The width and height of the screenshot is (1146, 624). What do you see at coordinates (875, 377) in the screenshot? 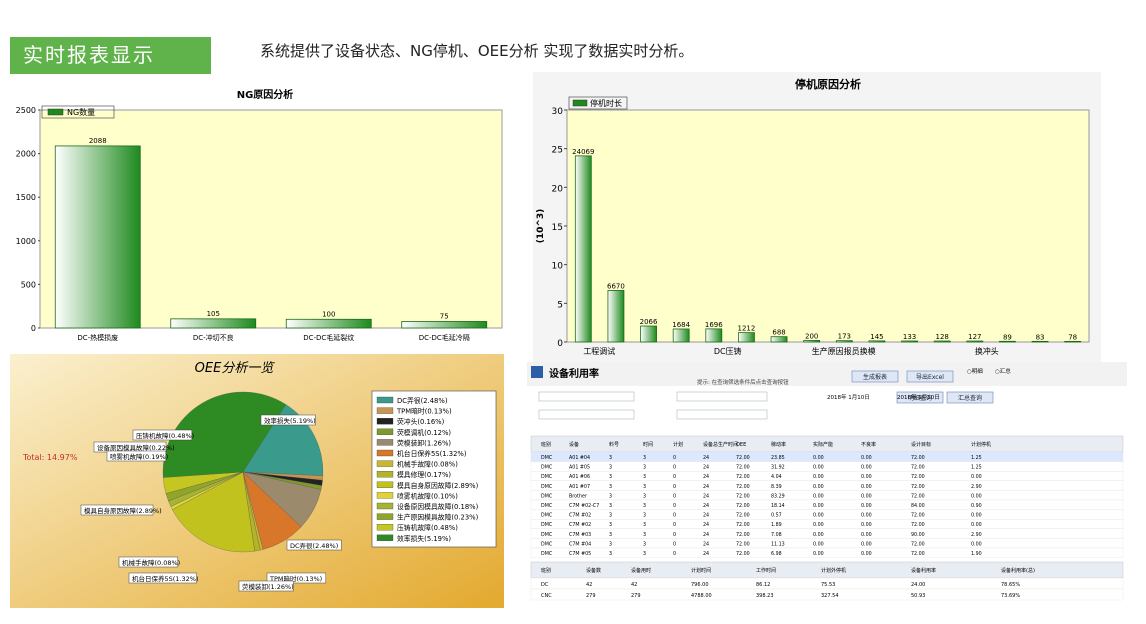
I see `toolbar-button-label: 生成报表` at bounding box center [875, 377].